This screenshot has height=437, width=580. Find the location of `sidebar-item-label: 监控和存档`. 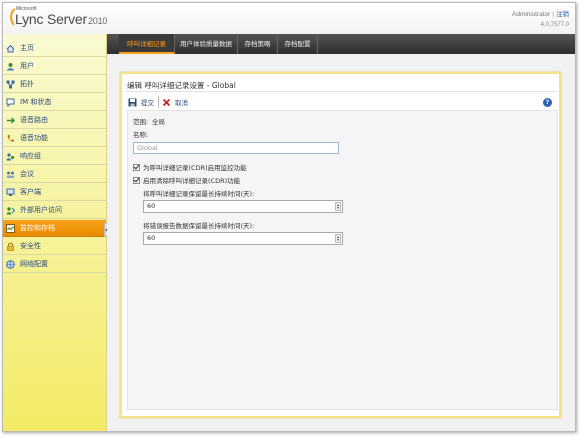

sidebar-item-label: 监控和存档 is located at coordinates (37, 228).